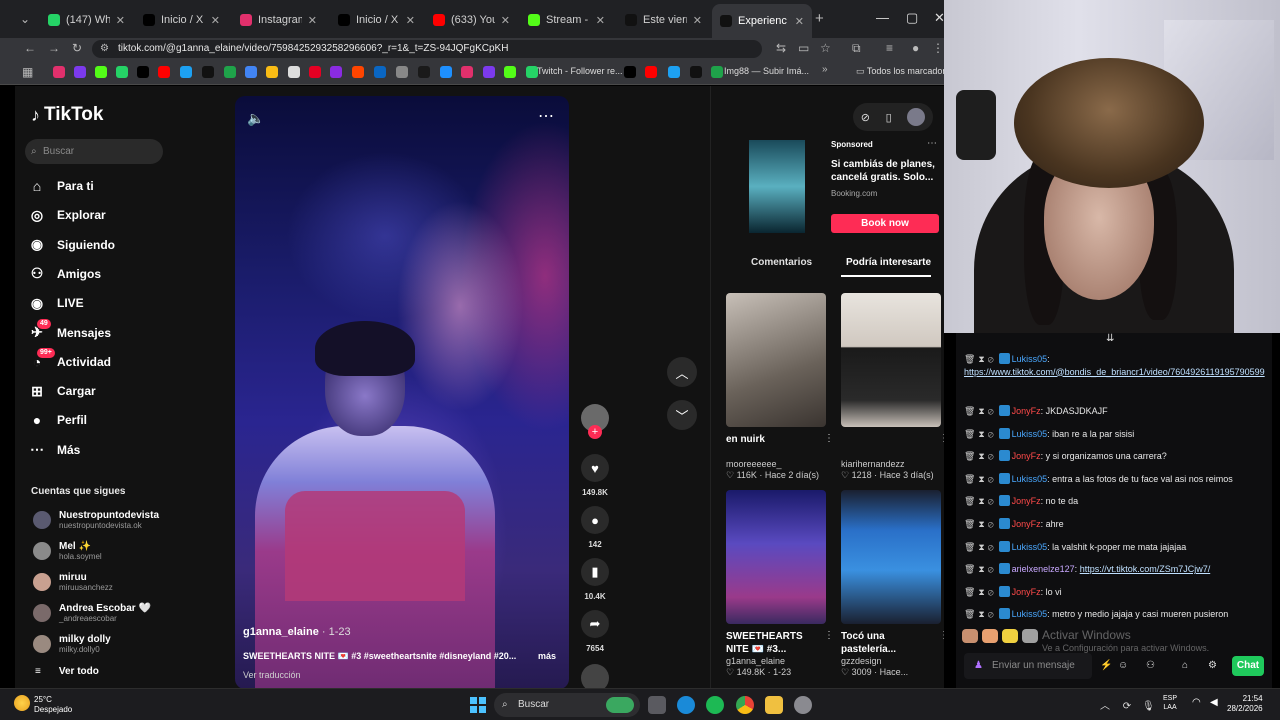 This screenshot has height=720, width=1280. I want to click on volume-icon: ◀, so click(1214, 702).